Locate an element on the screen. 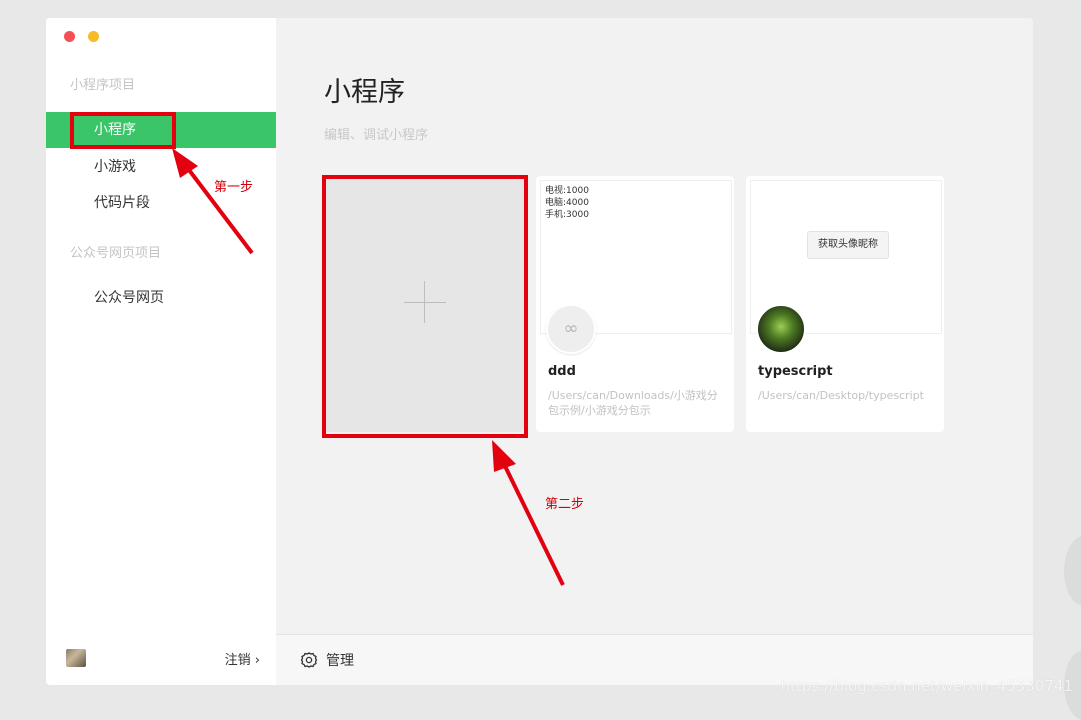 The height and width of the screenshot is (720, 1081). step2-label: 第二步 is located at coordinates (565, 504).